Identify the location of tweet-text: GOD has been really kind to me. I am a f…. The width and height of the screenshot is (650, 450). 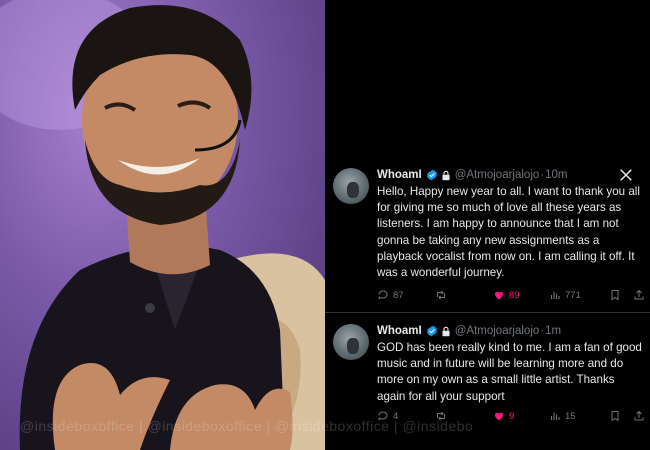
(509, 372).